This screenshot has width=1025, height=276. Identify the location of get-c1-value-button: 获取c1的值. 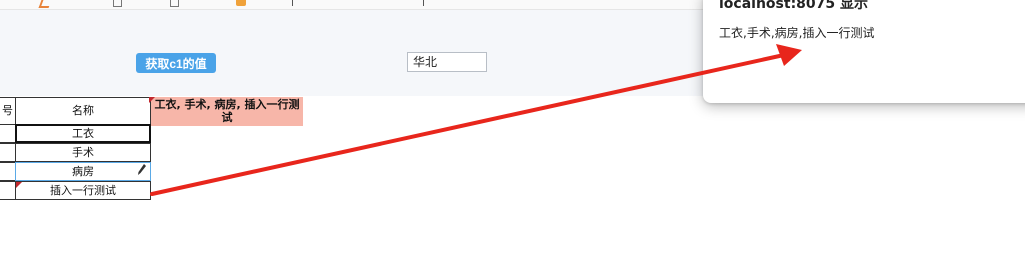
(176, 63).